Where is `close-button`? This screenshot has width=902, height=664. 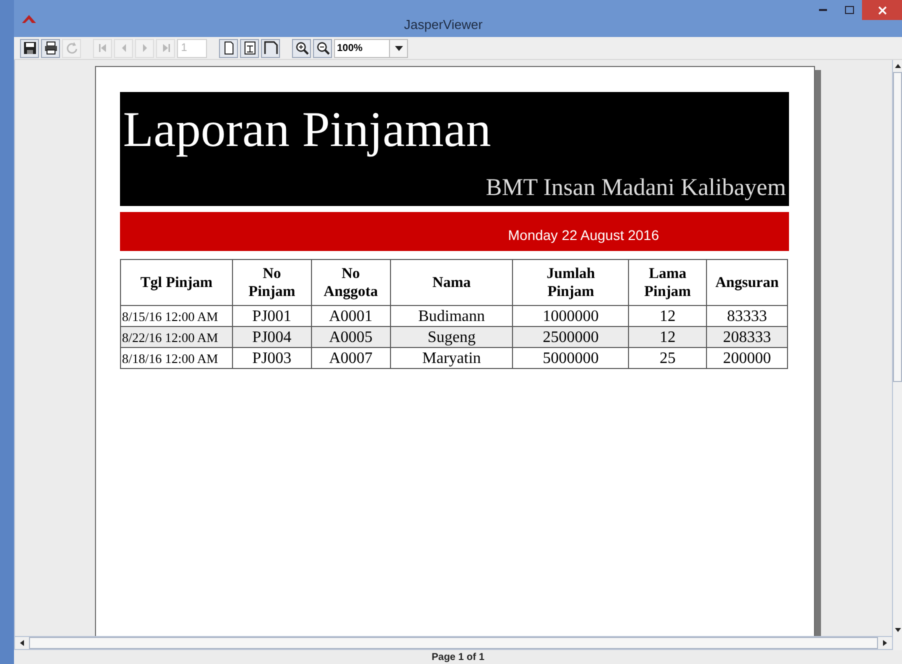 close-button is located at coordinates (882, 10).